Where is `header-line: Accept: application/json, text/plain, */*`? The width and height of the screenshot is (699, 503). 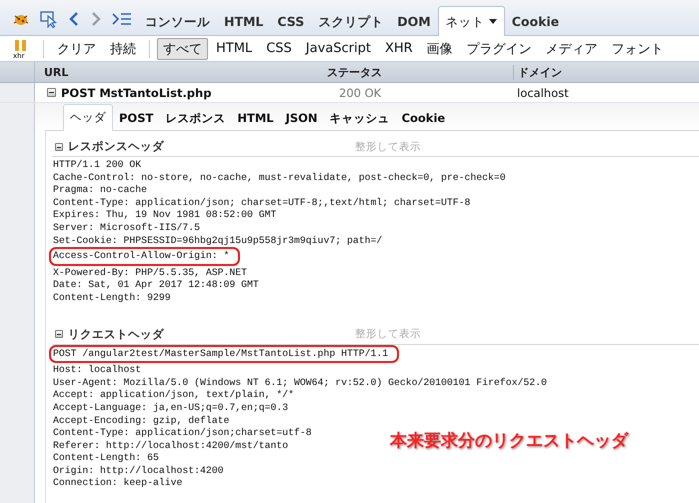 header-line: Accept: application/json, text/plain, */* is located at coordinates (174, 395).